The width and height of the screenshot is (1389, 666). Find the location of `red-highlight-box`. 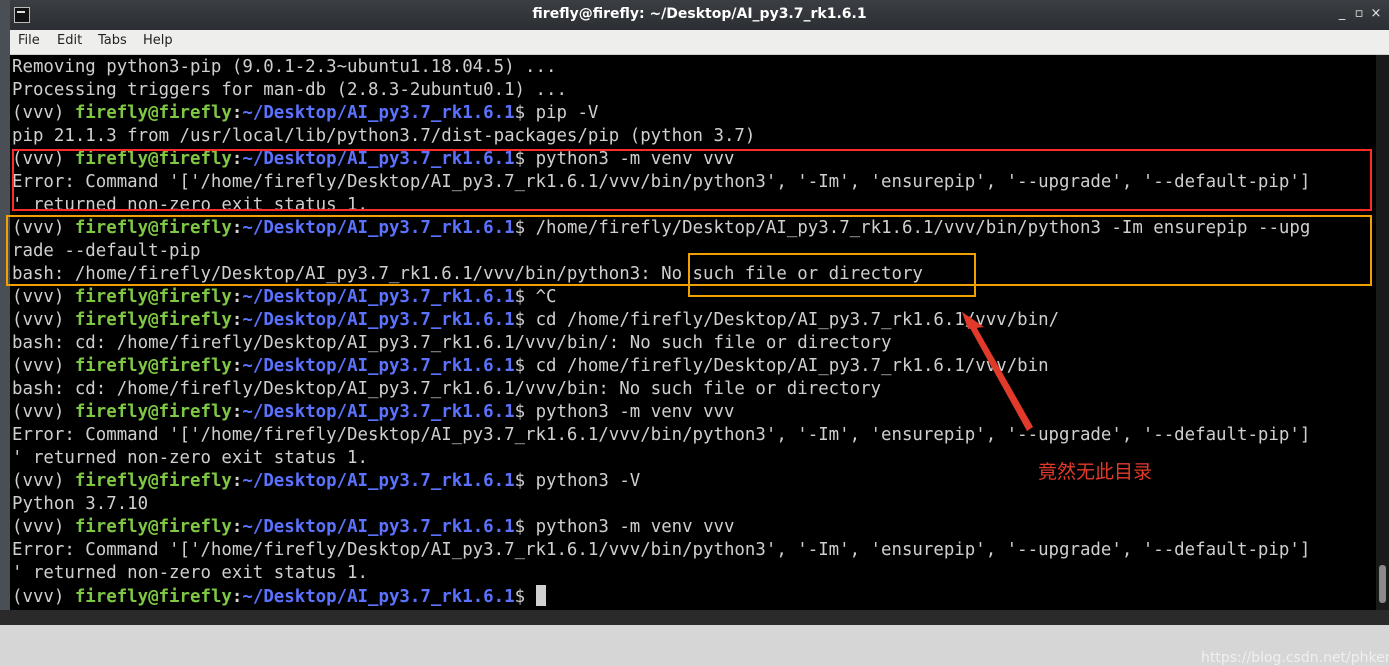

red-highlight-box is located at coordinates (692, 180).